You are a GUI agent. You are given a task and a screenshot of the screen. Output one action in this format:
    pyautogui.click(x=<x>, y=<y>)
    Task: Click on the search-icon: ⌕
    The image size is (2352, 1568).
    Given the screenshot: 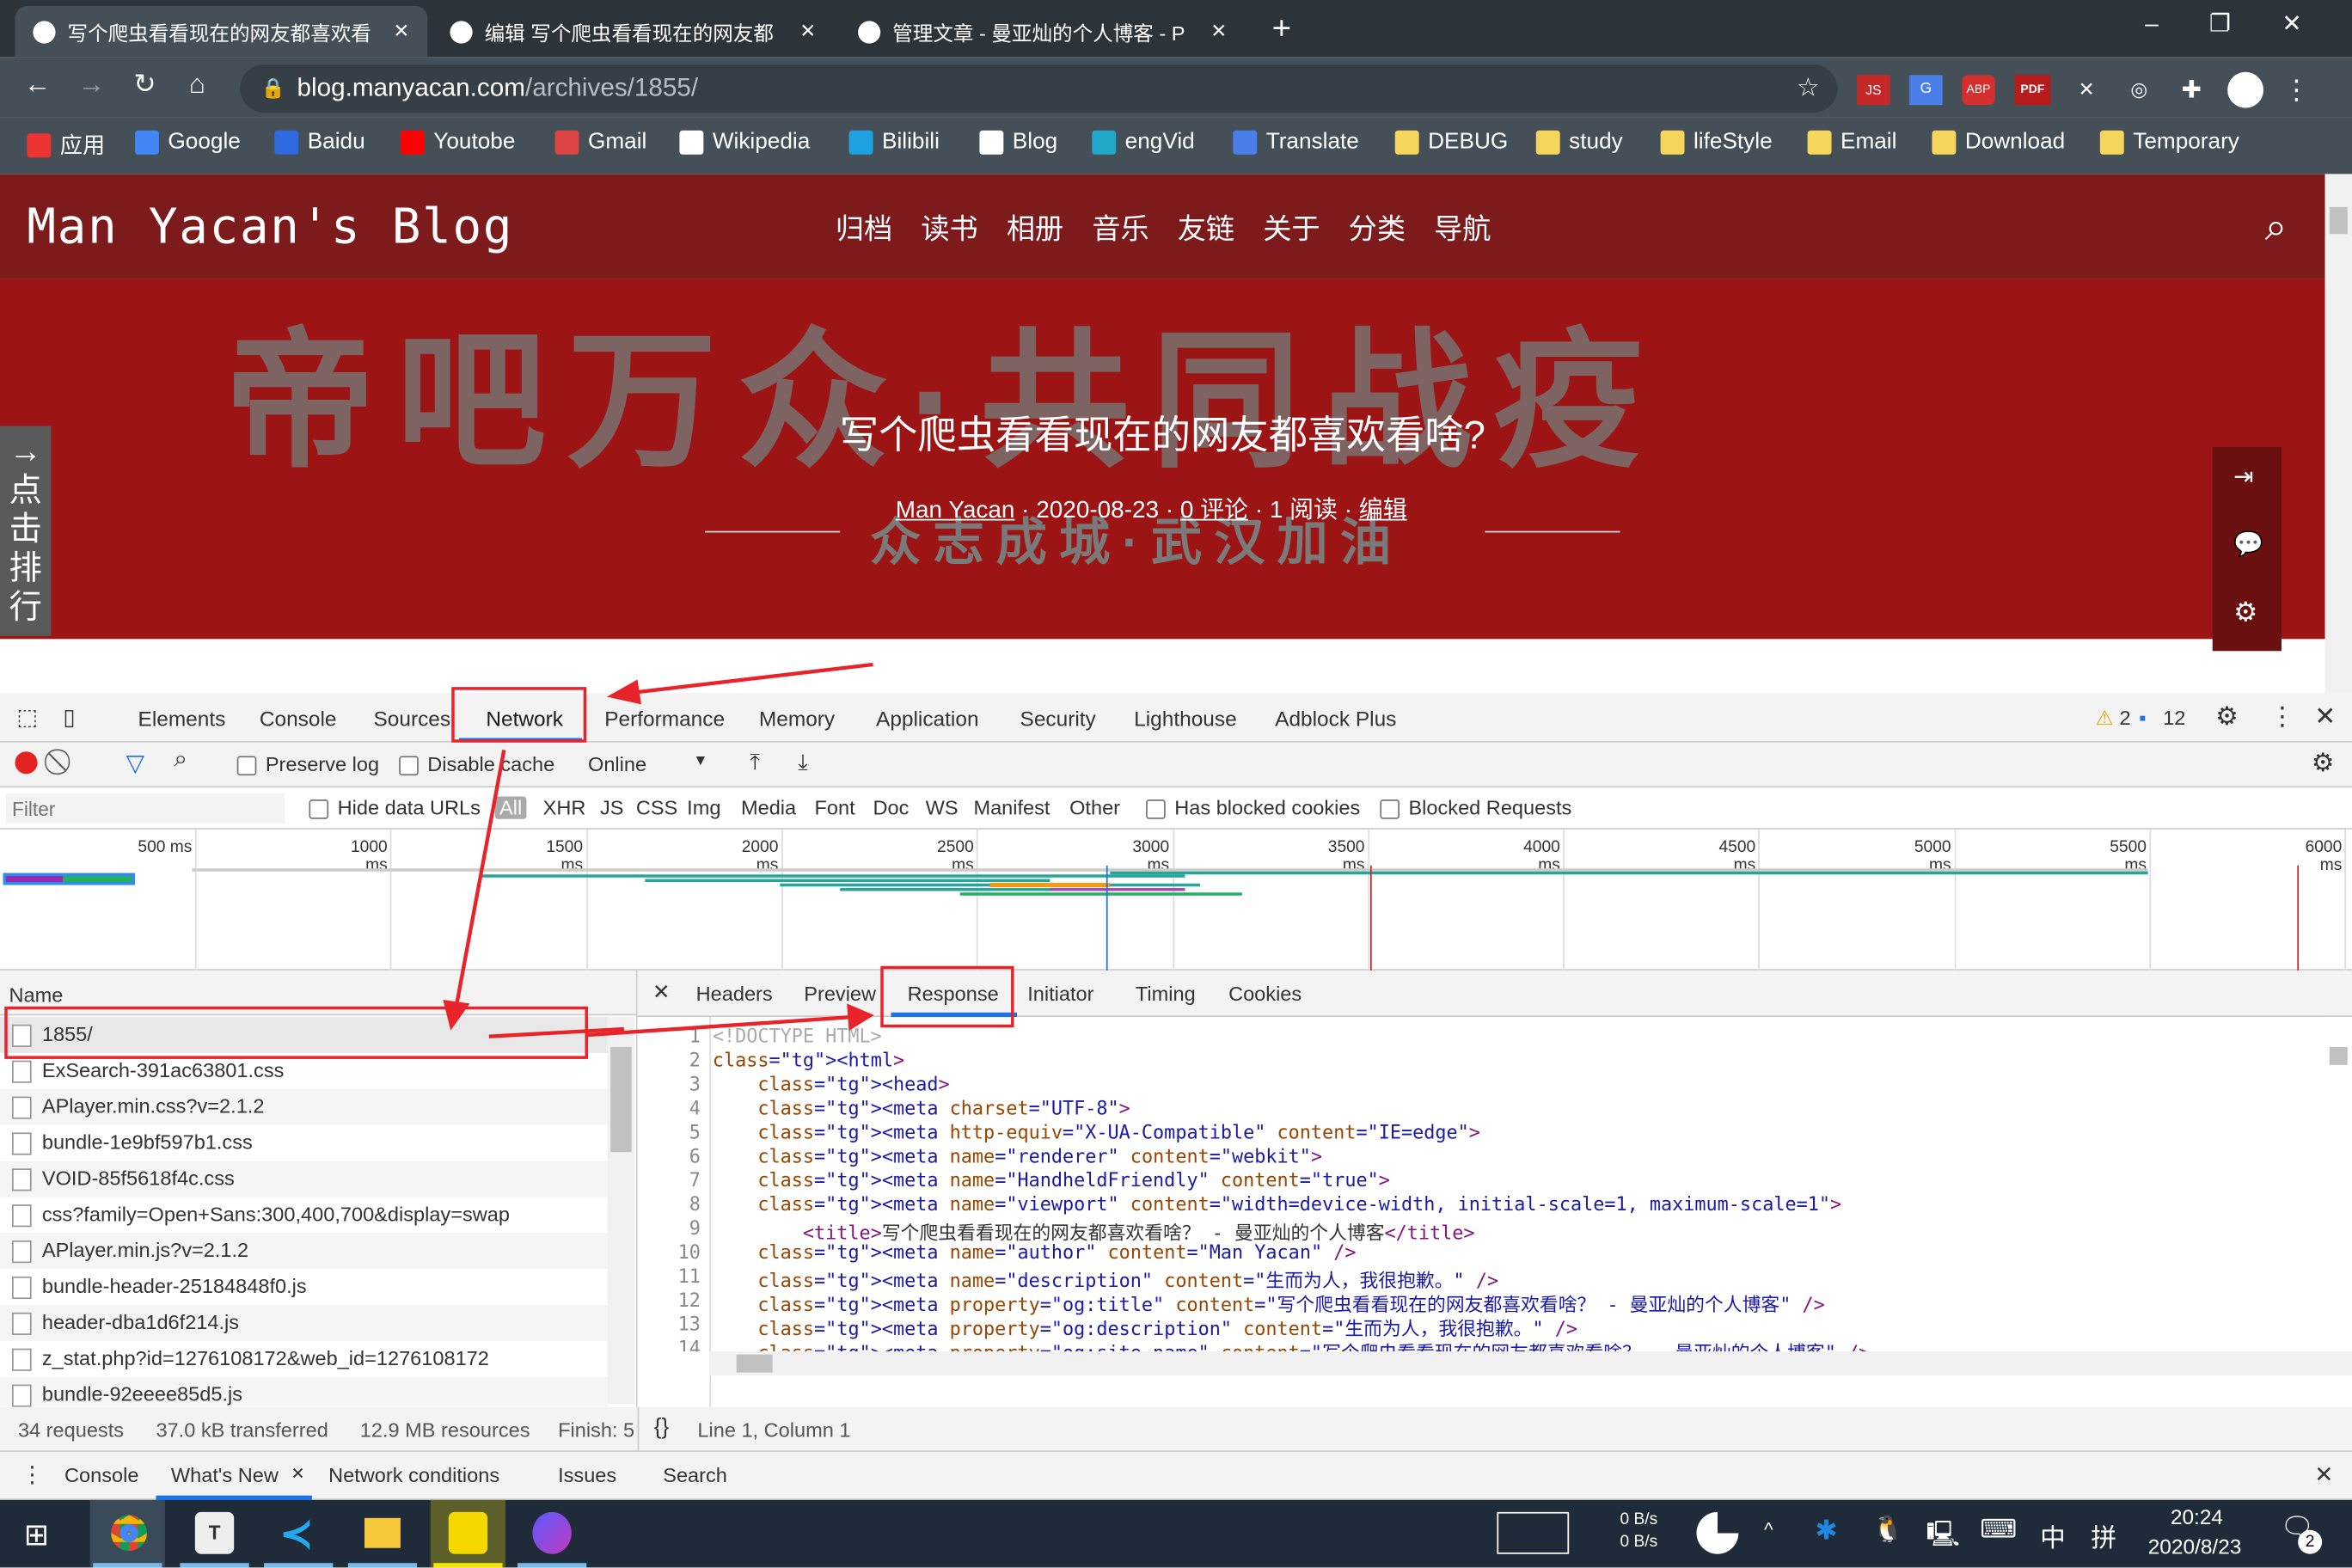 What is the action you would take?
    pyautogui.click(x=180, y=760)
    